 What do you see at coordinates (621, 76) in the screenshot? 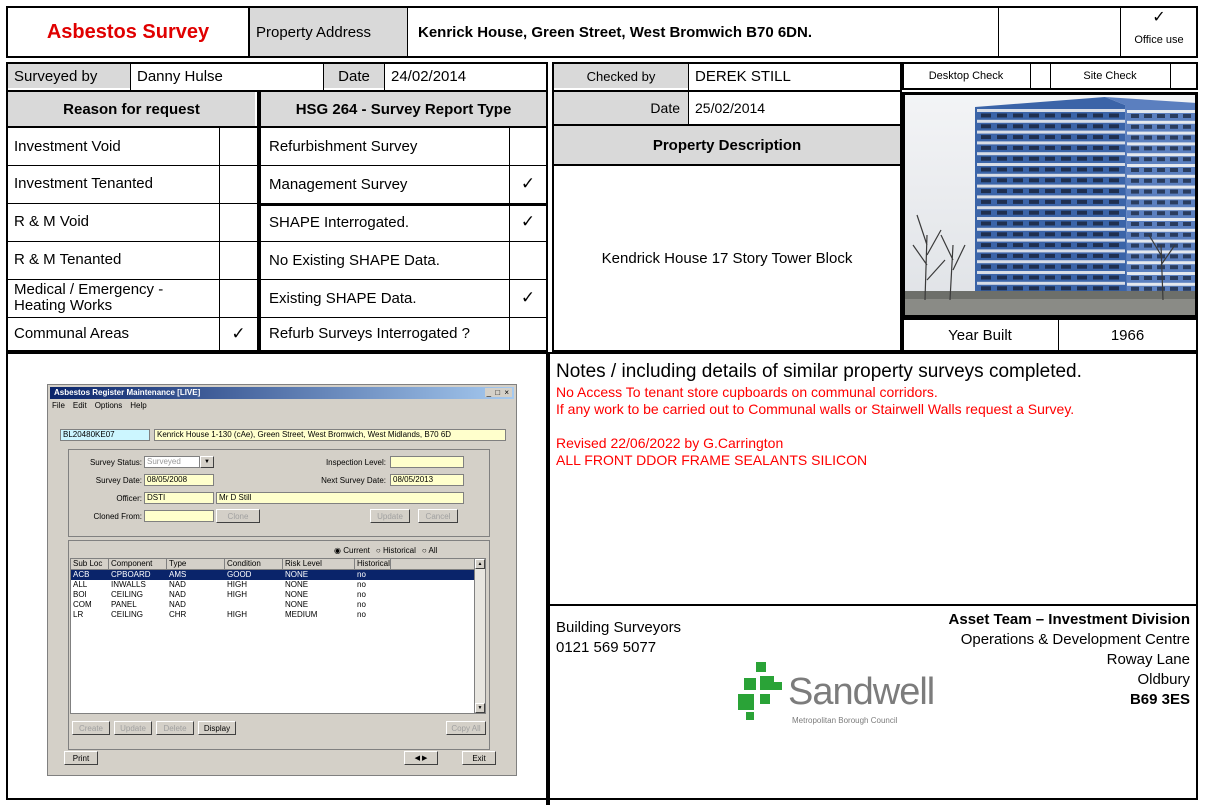
I see `checked-by-label: Checked by` at bounding box center [621, 76].